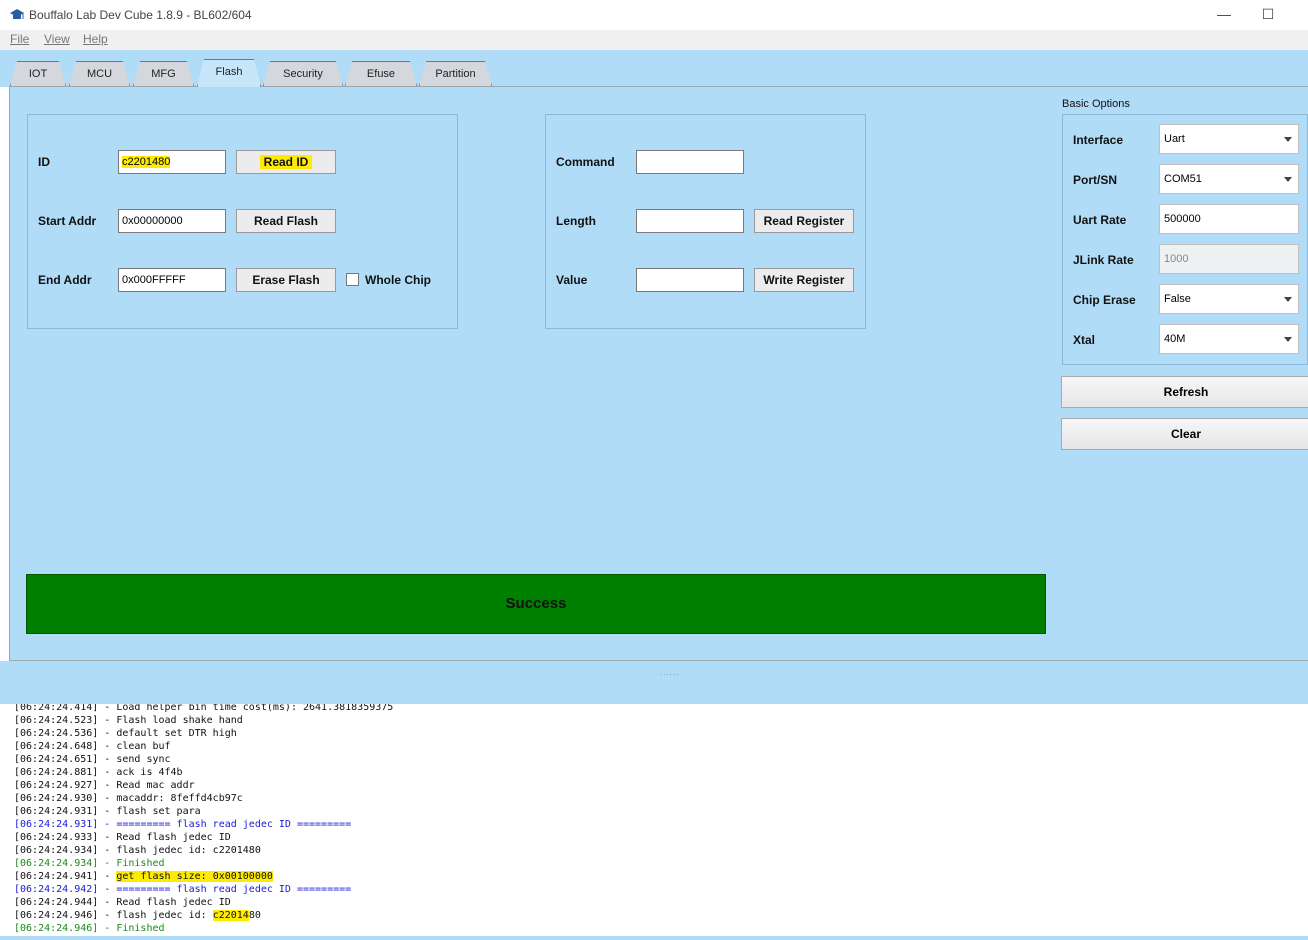 The image size is (1308, 940). I want to click on end-addr-label: End Addr, so click(65, 280).